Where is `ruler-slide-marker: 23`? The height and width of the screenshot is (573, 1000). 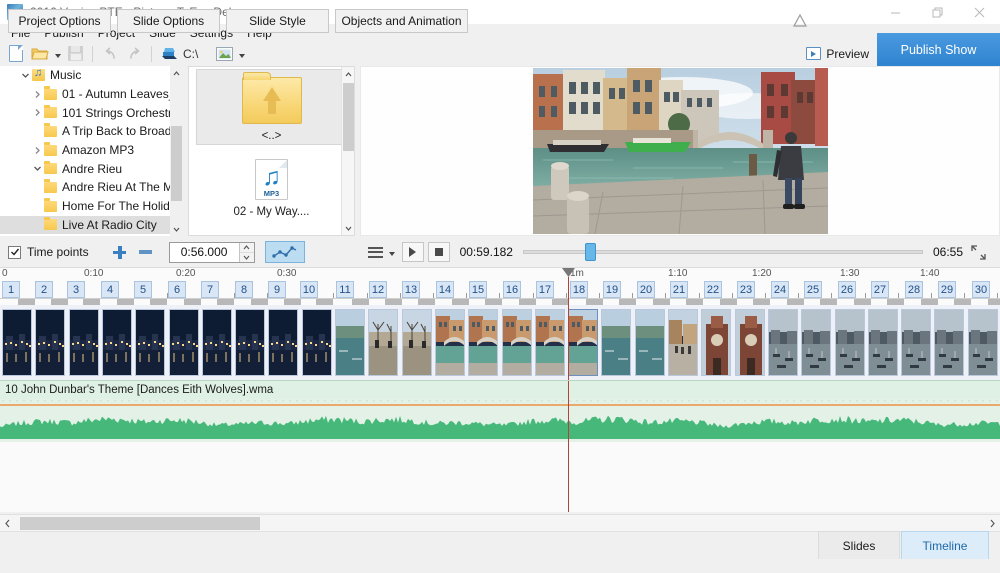 ruler-slide-marker: 23 is located at coordinates (746, 289).